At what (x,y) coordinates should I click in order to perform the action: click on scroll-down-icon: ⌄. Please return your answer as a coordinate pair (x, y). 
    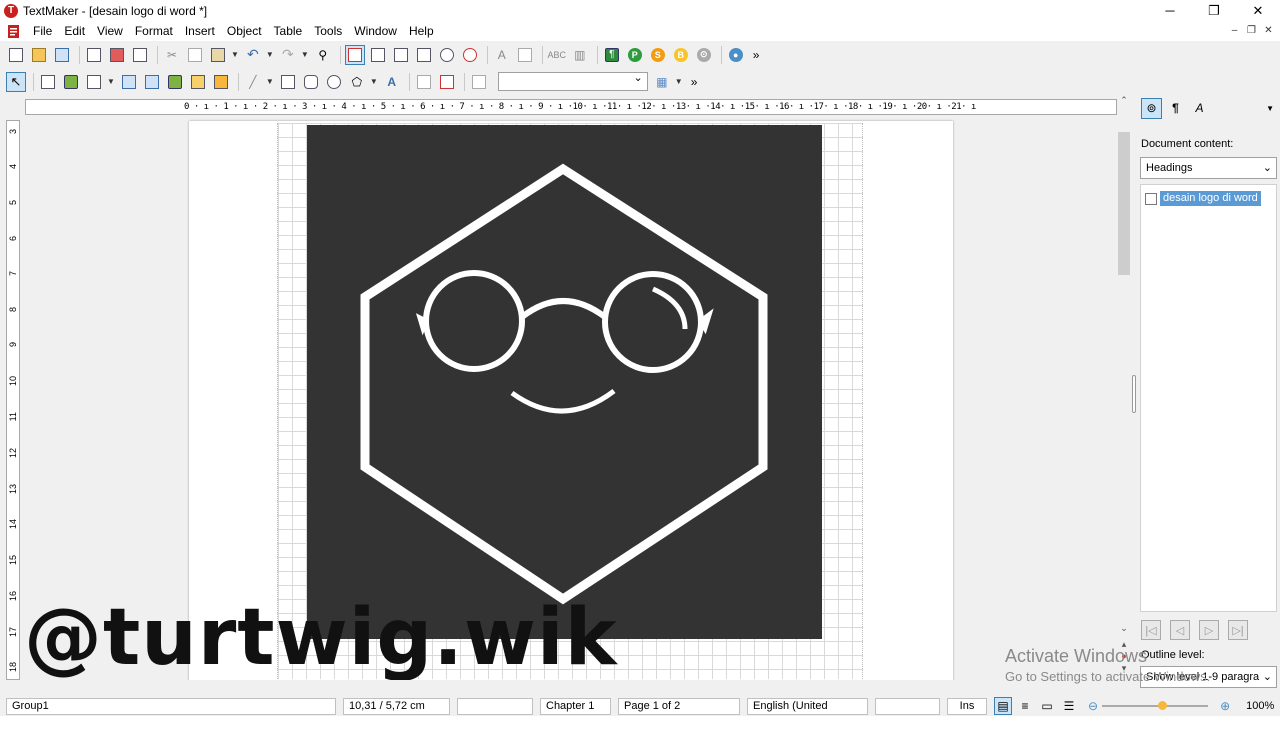
    Looking at the image, I should click on (1124, 630).